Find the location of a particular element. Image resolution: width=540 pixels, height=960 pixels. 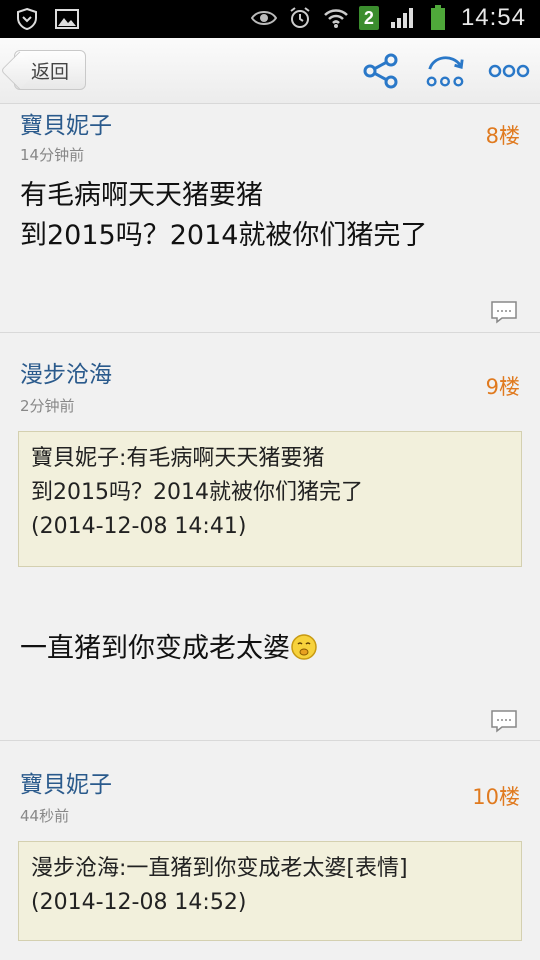

post-content: 有毛病啊天天猪要猪 到2015吗？2014就被你们猪完了 is located at coordinates (272, 216).